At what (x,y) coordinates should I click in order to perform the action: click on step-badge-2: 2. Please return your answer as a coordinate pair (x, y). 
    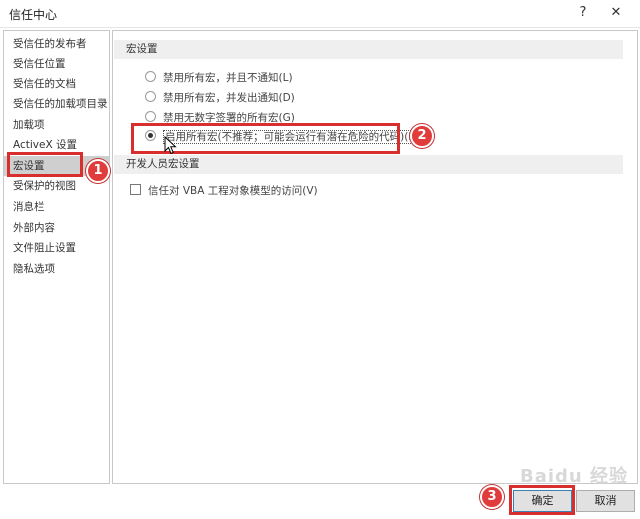
    Looking at the image, I should click on (422, 136).